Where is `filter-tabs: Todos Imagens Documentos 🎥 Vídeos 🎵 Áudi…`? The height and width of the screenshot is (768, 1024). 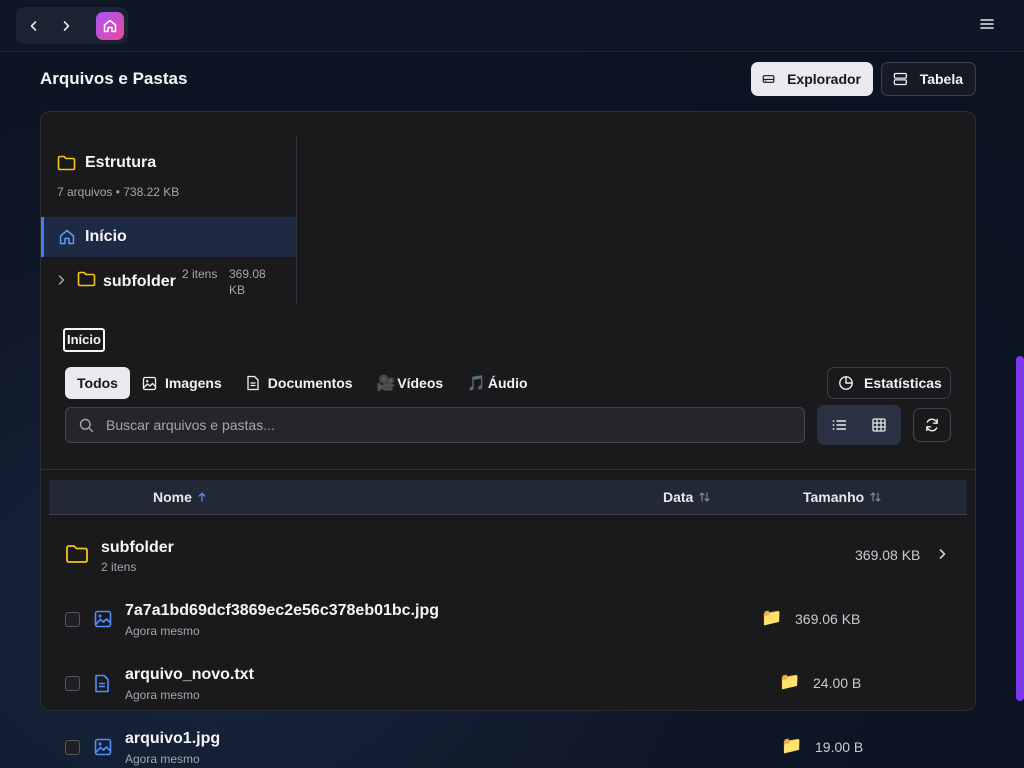
filter-tabs: Todos Imagens Documentos 🎥 Vídeos 🎵 Áudi… is located at coordinates (302, 383).